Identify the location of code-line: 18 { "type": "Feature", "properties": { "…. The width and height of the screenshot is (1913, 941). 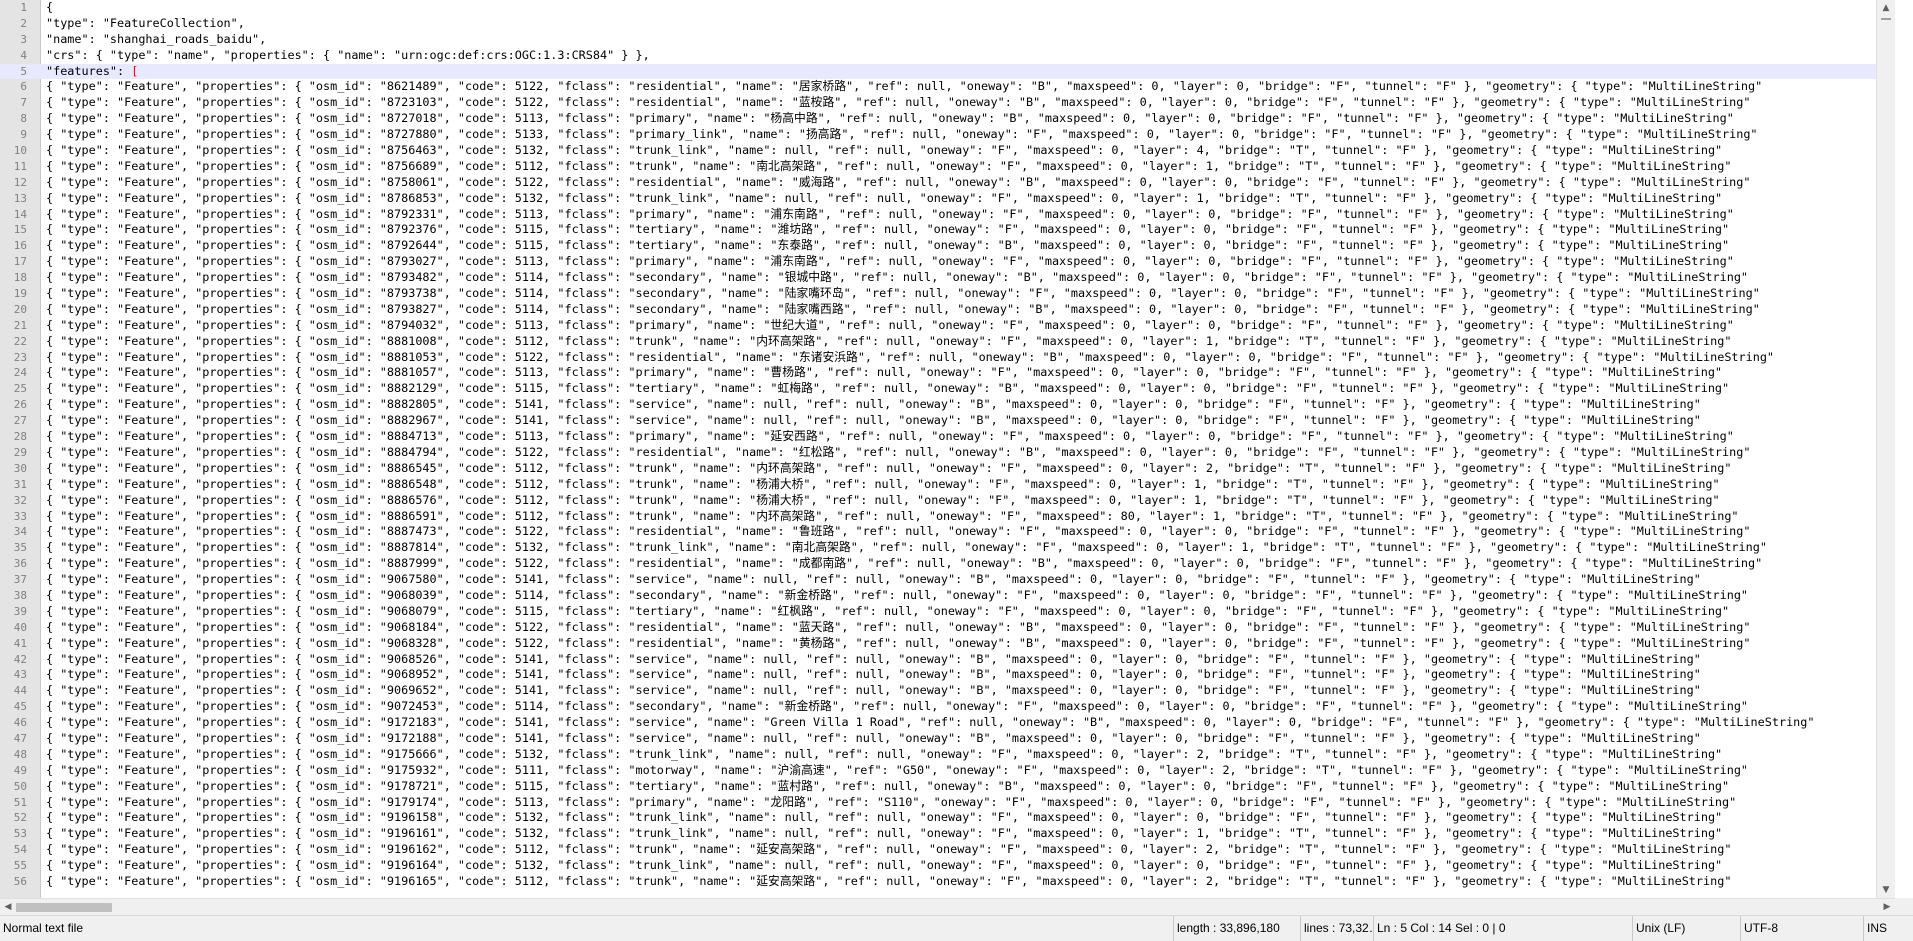
(947, 278).